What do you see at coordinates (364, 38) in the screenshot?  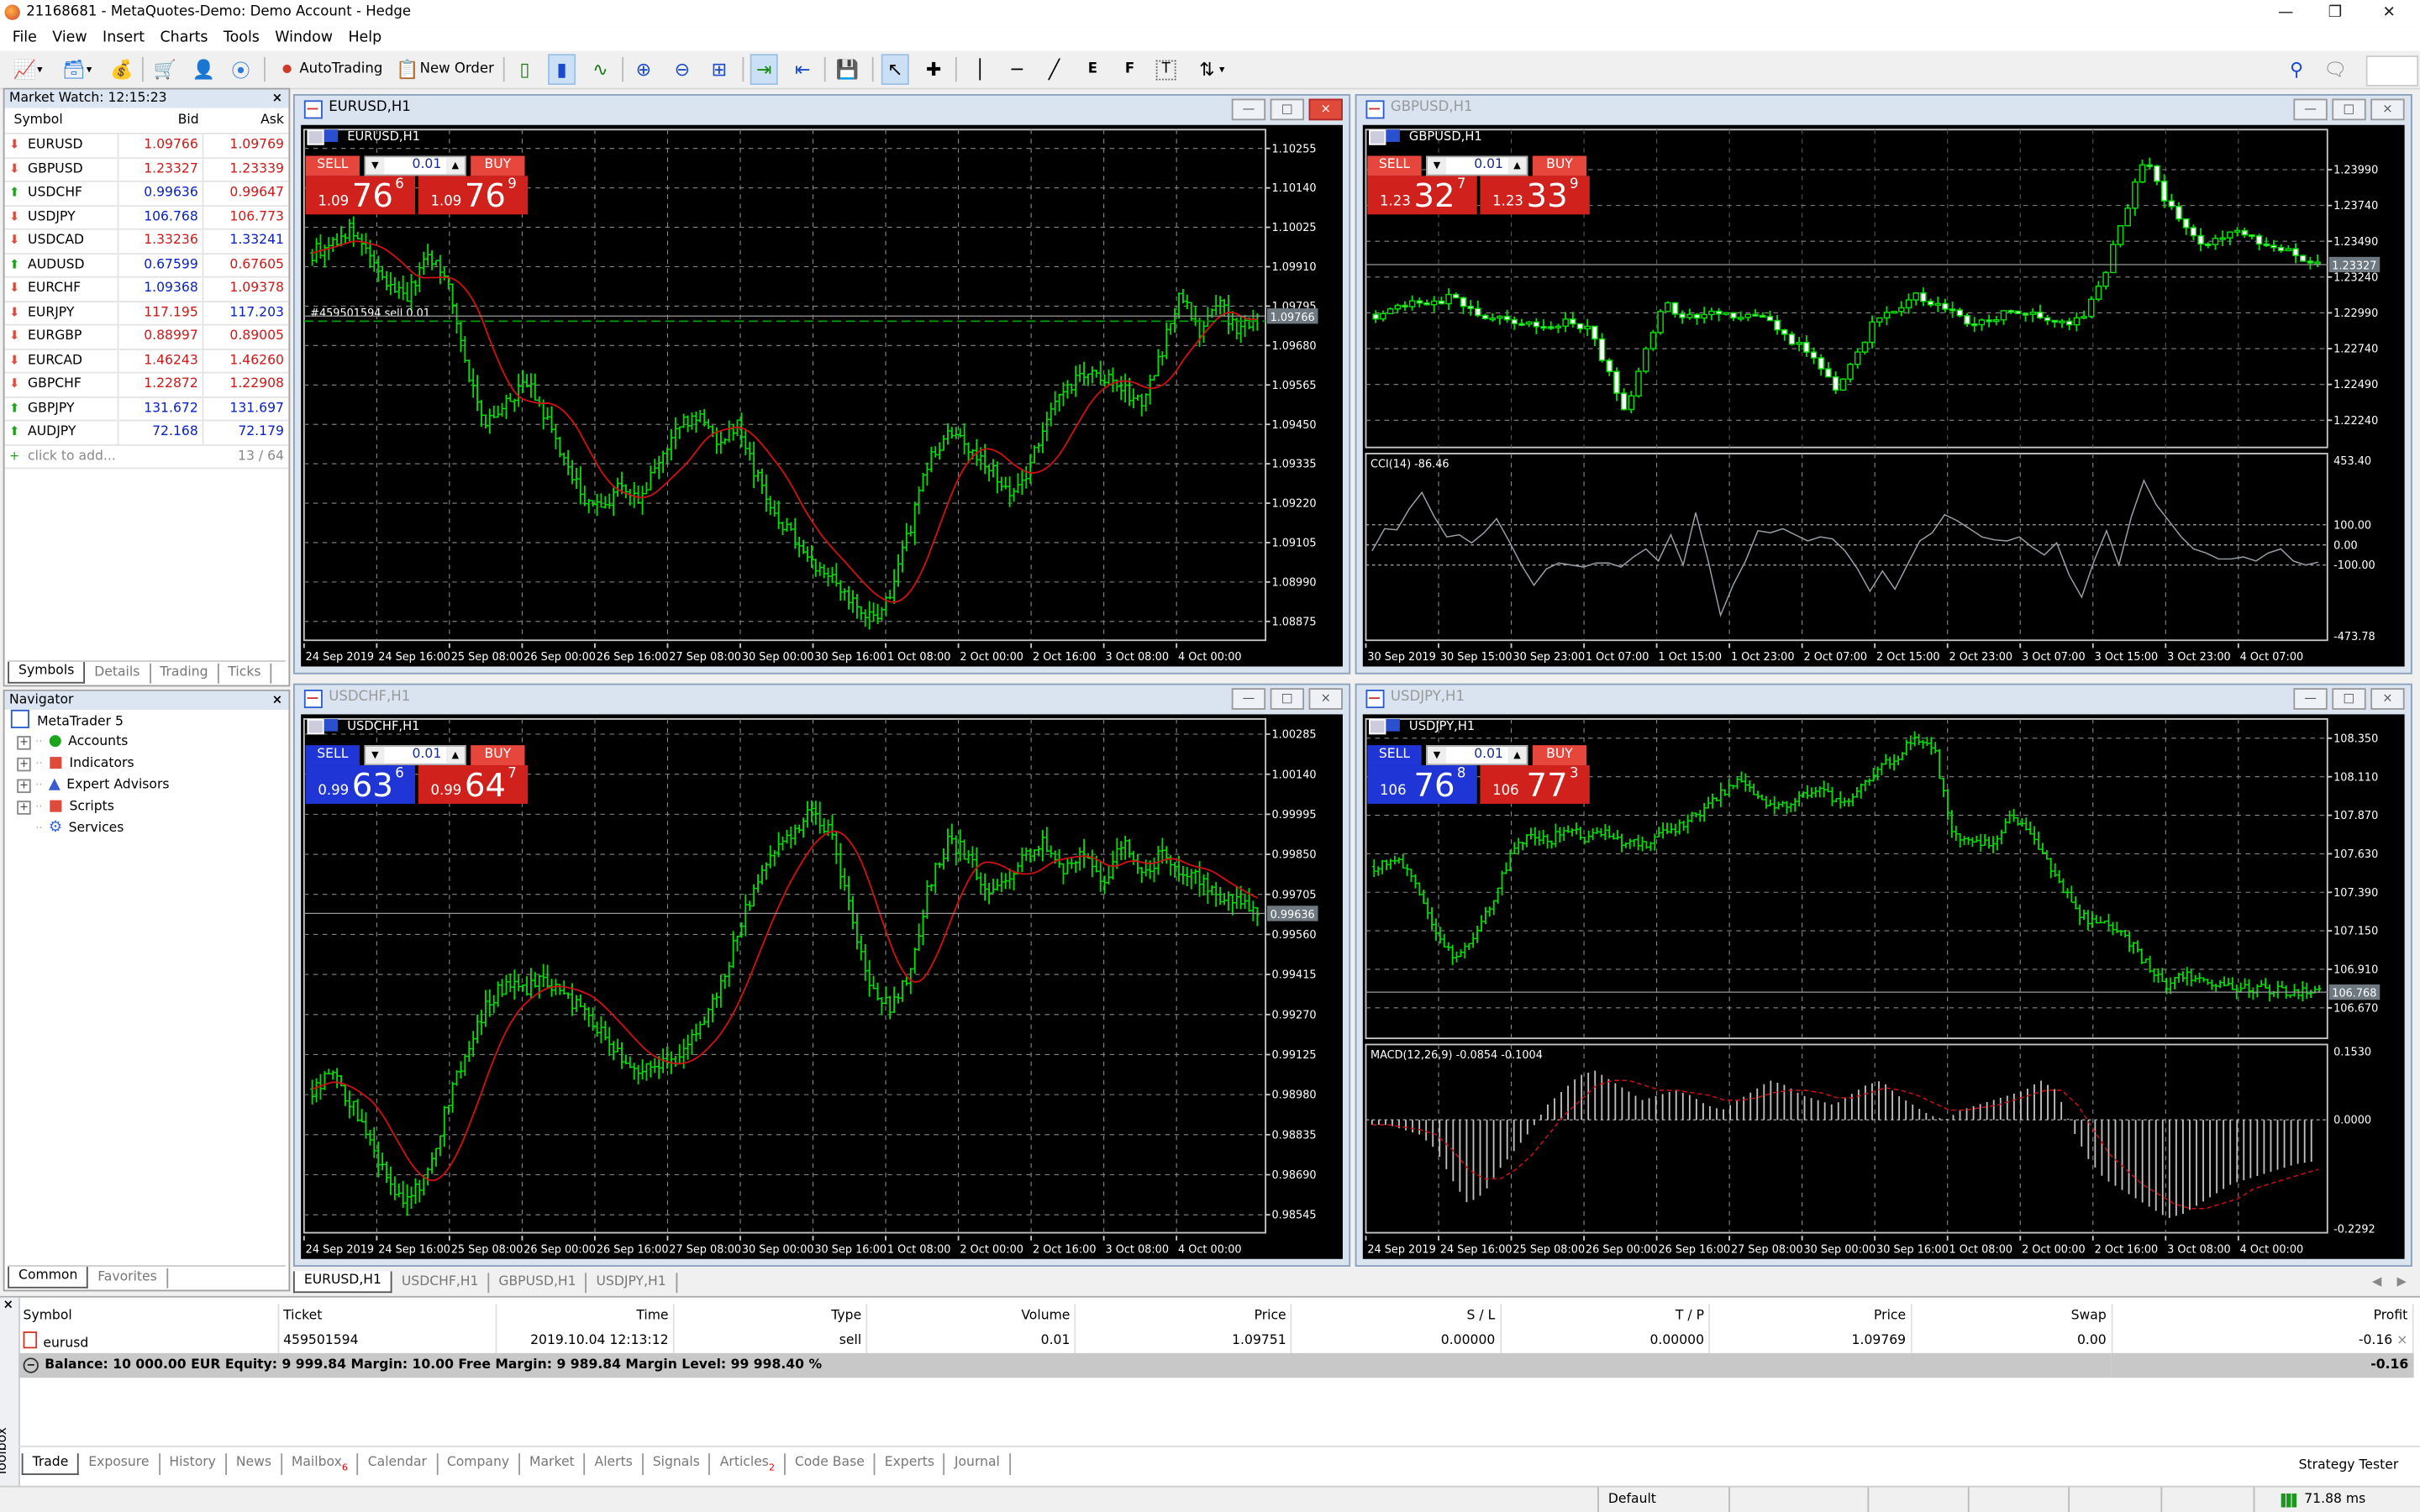 I see `menu-help: Help` at bounding box center [364, 38].